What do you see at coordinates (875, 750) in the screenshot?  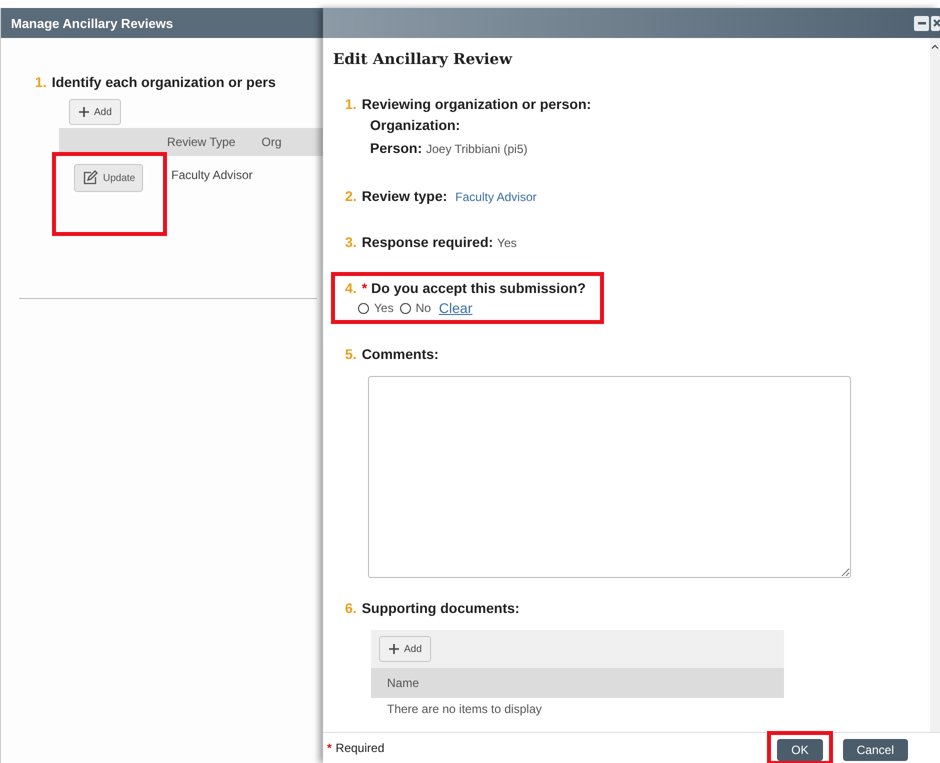 I see `cancel-button: Cancel` at bounding box center [875, 750].